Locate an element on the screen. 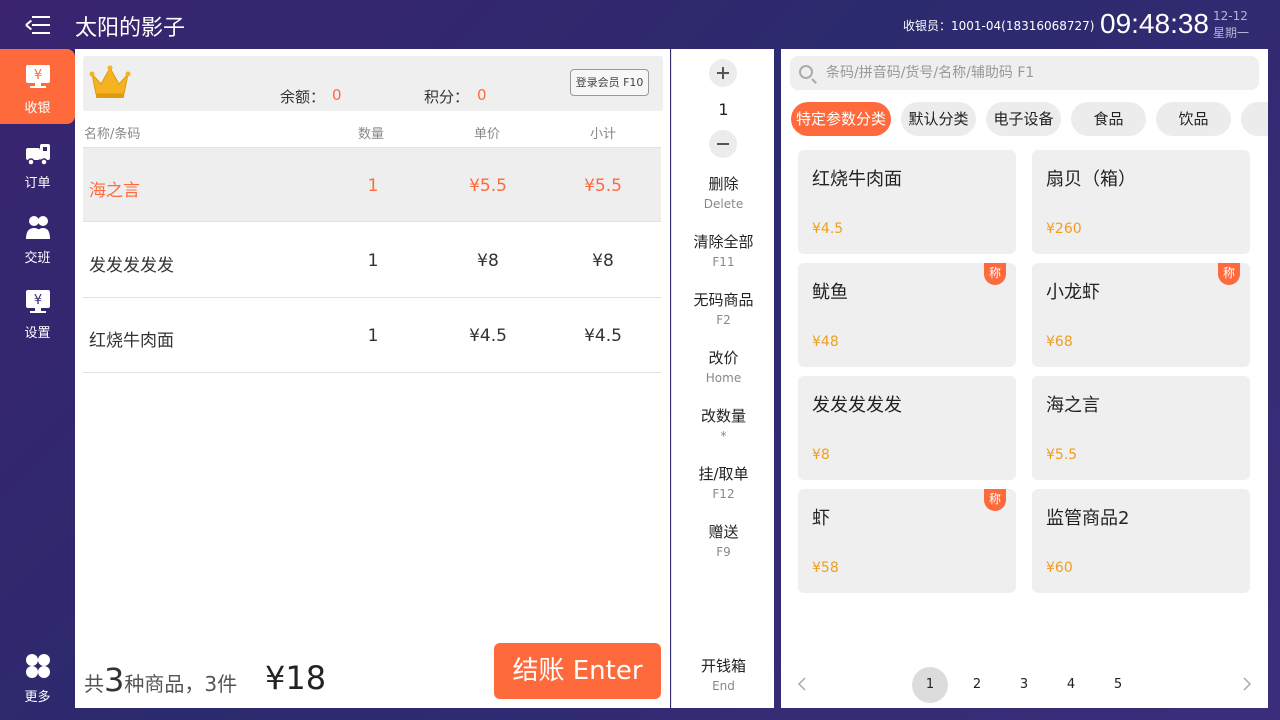 The image size is (1280, 720). member-bar: 余额： 0 积分： 0 登录会员 F10 is located at coordinates (373, 83).